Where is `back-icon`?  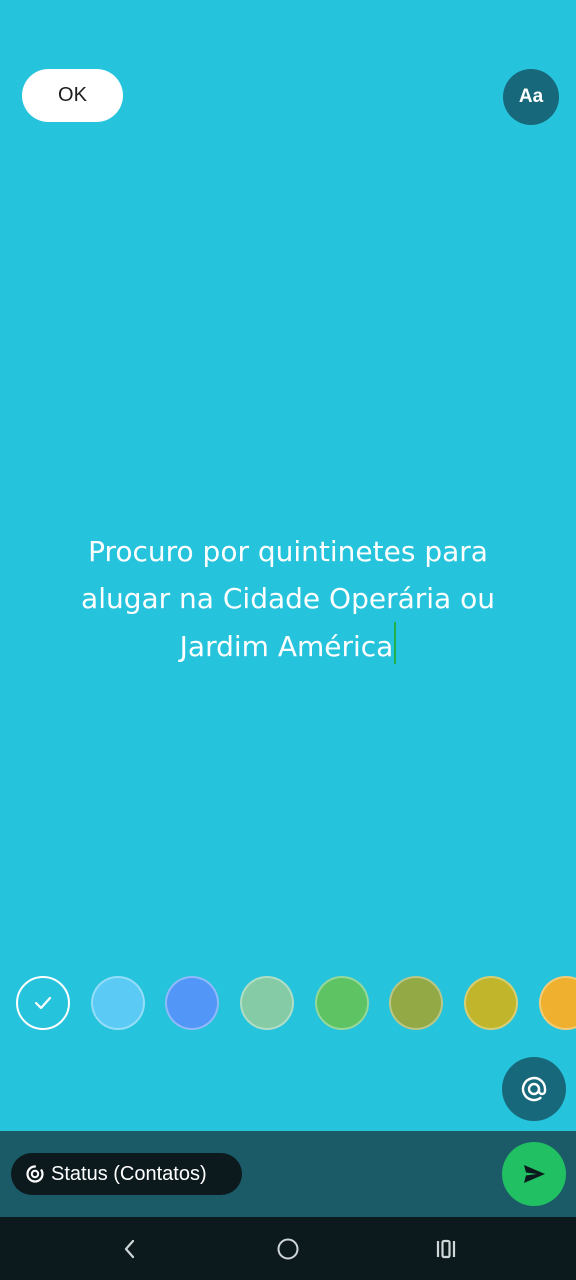 back-icon is located at coordinates (129, 1249).